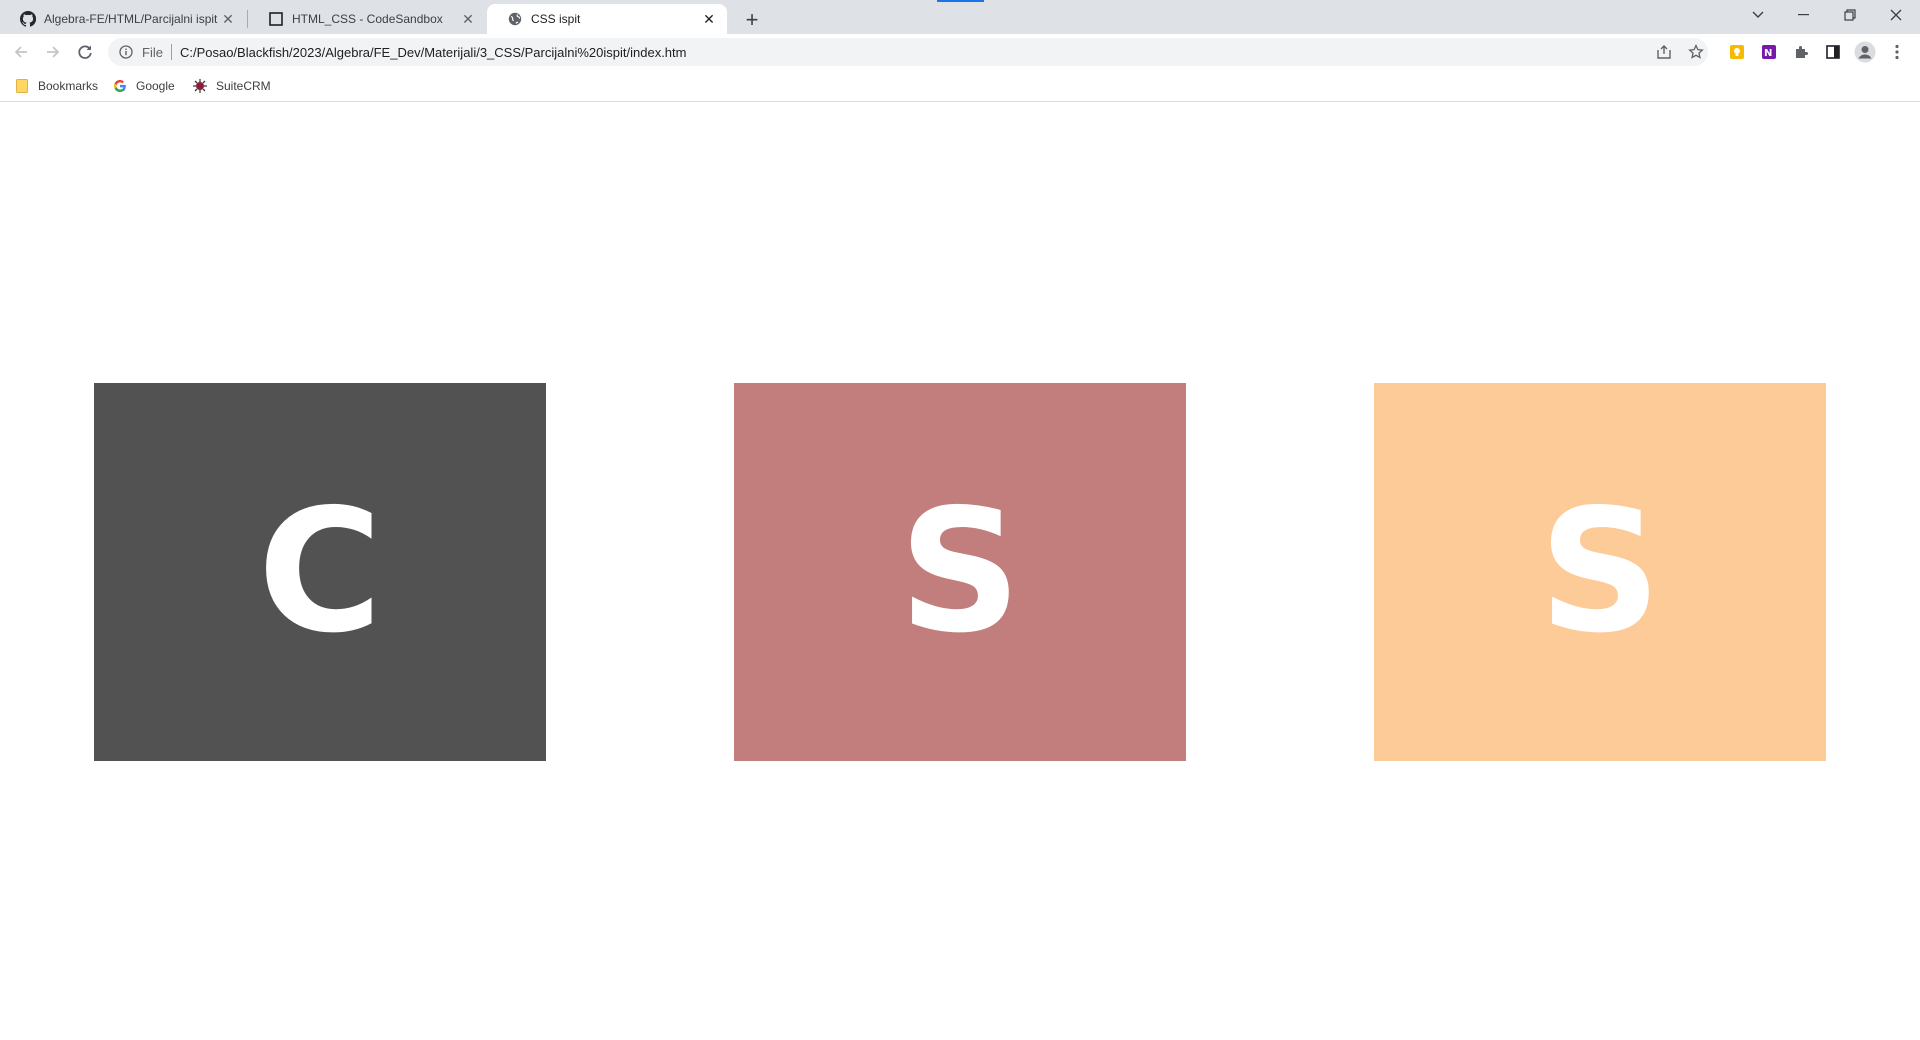 The height and width of the screenshot is (1040, 1920). I want to click on tab-codesandbox: HTML_CSS - CodeSandbox ✕, so click(367, 19).